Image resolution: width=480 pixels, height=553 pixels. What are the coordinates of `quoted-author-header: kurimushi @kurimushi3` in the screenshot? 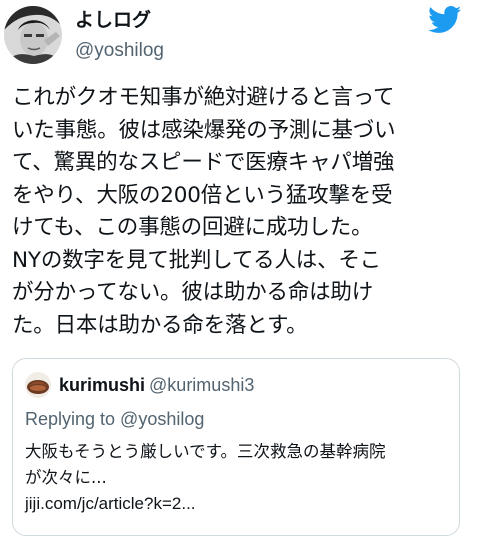 It's located at (156, 385).